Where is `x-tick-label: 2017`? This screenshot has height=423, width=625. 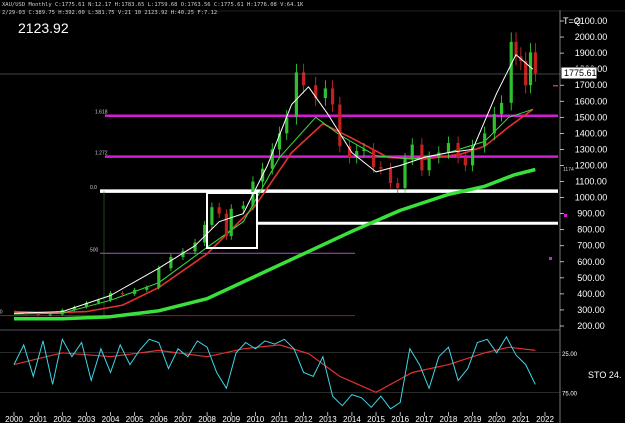
x-tick-label: 2017 is located at coordinates (424, 419).